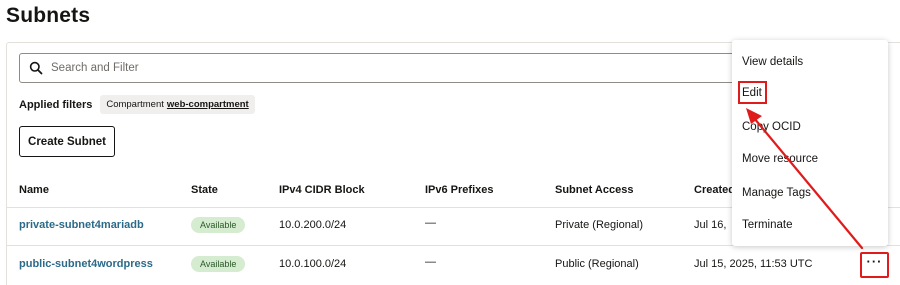 The image size is (900, 285). I want to click on column-header-ipv4: IPv4 CIDR Block, so click(322, 190).